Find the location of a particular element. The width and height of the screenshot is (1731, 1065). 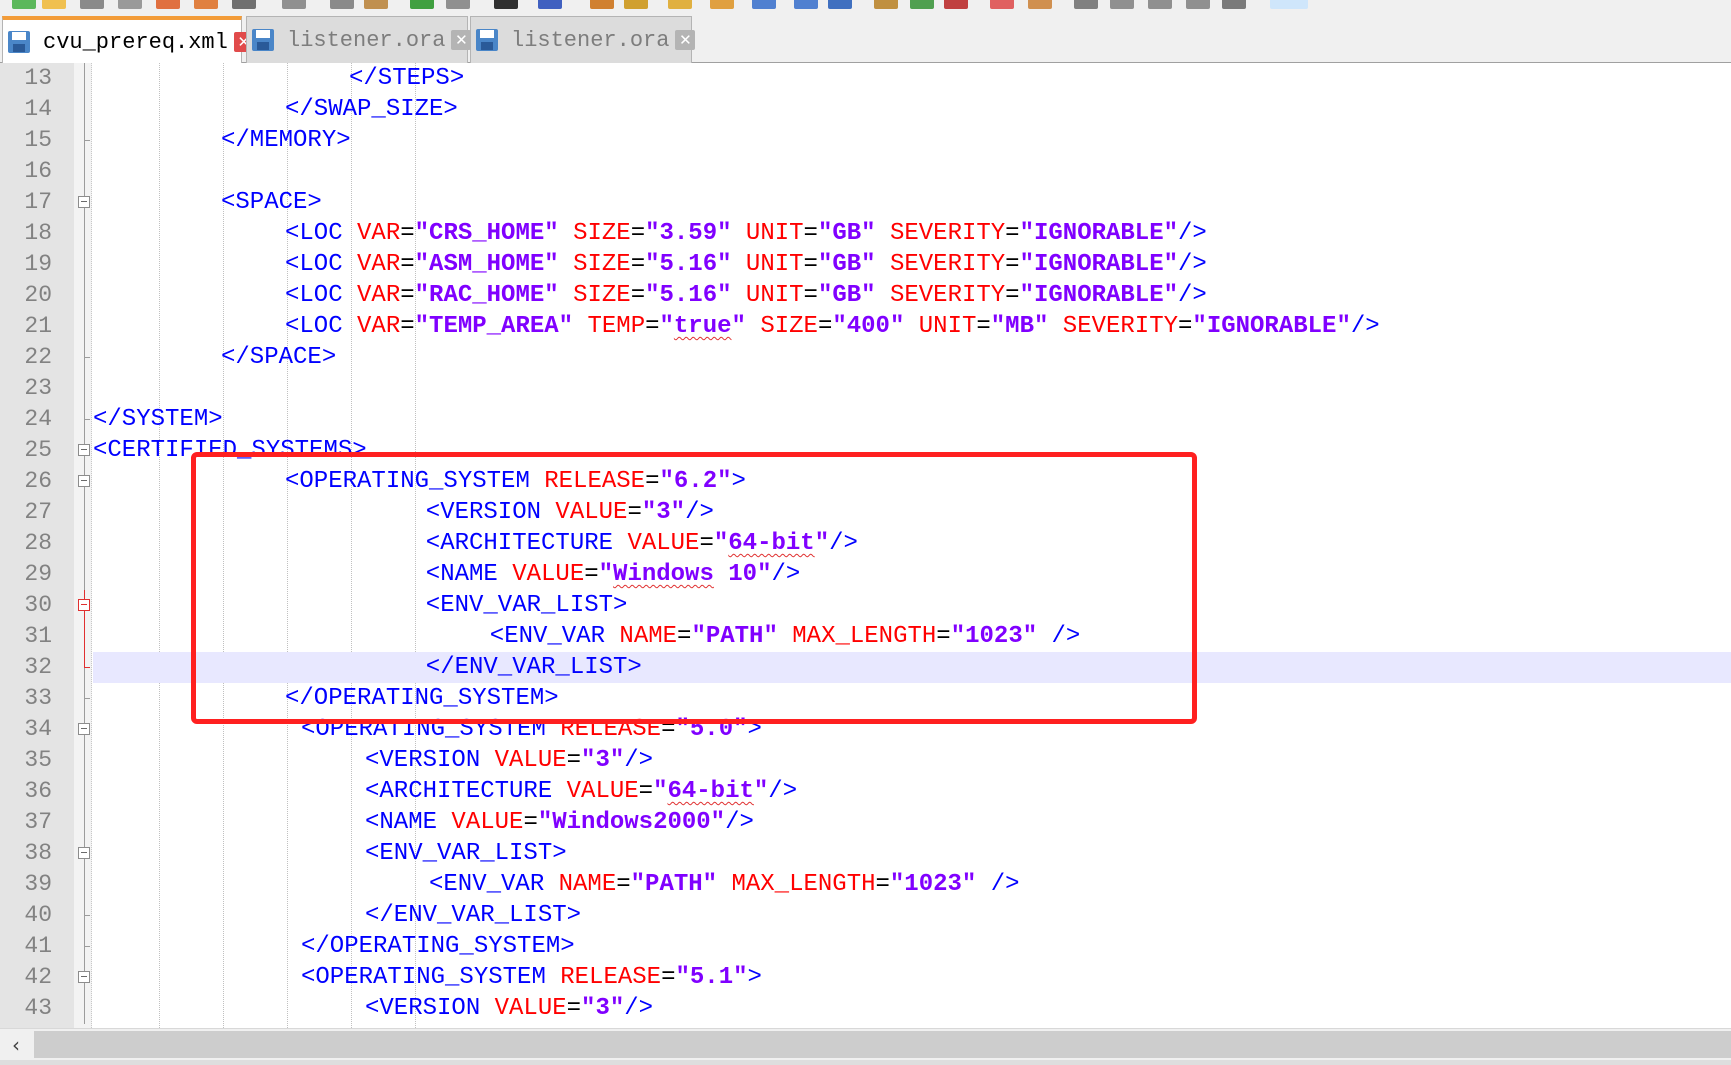

new-file-icon is located at coordinates (24, 4).